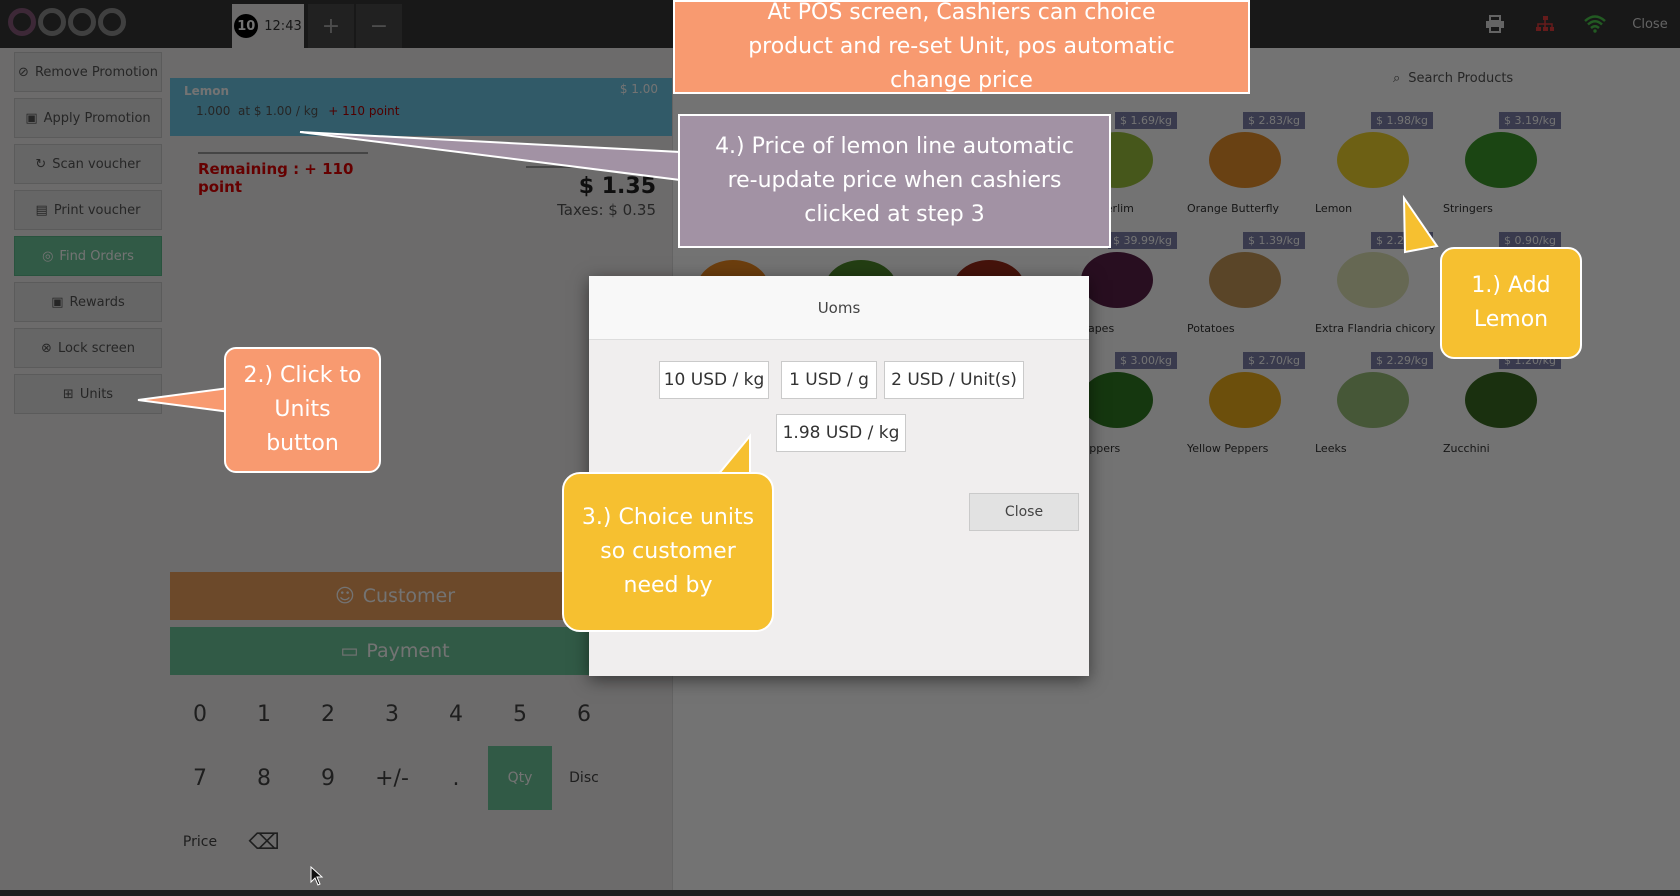 The height and width of the screenshot is (896, 1680). What do you see at coordinates (317, 877) in the screenshot?
I see `mouse-cursor-icon` at bounding box center [317, 877].